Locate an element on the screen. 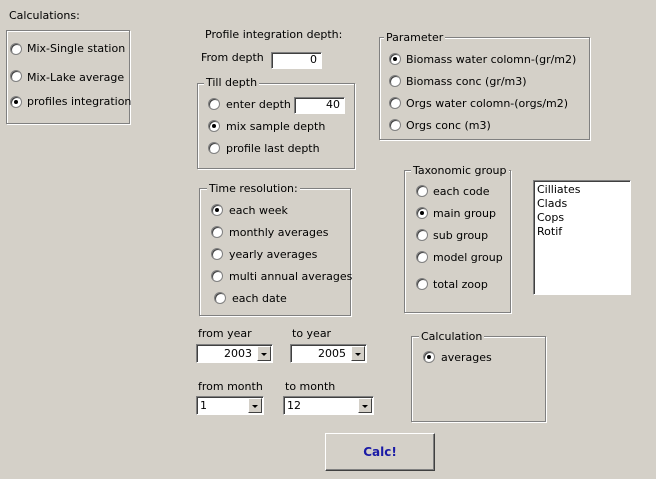 This screenshot has width=656, height=479. list-item: Cilliates is located at coordinates (558, 190).